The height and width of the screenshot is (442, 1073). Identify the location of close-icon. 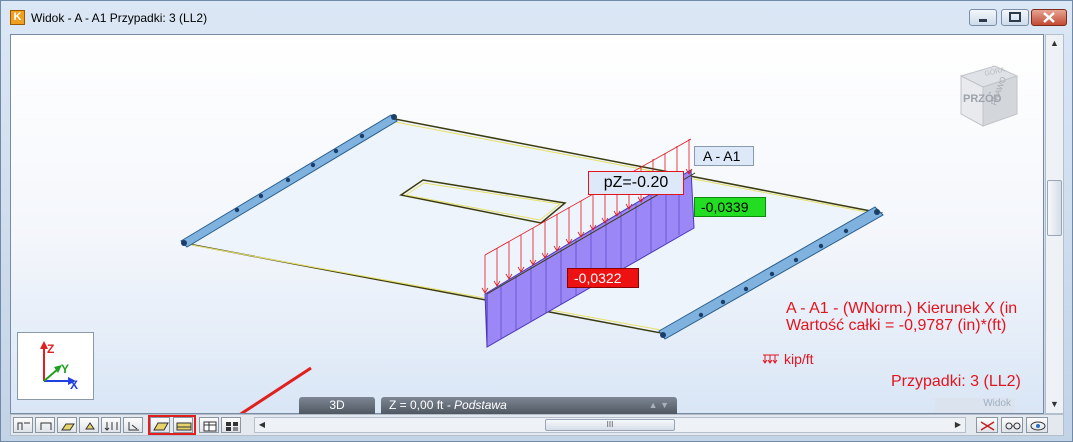
(1049, 17).